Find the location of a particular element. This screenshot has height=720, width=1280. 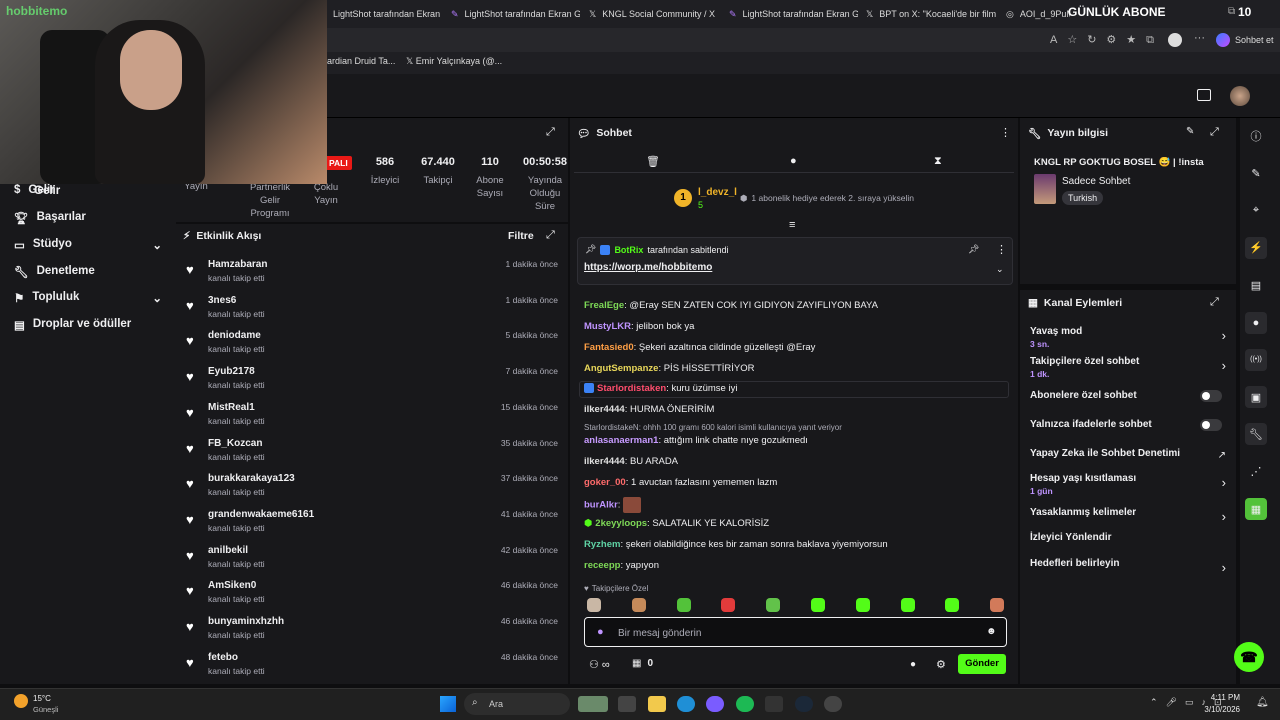

sidebar-item-studyo: ▭ Stüdyo ⌄ is located at coordinates (88, 245).